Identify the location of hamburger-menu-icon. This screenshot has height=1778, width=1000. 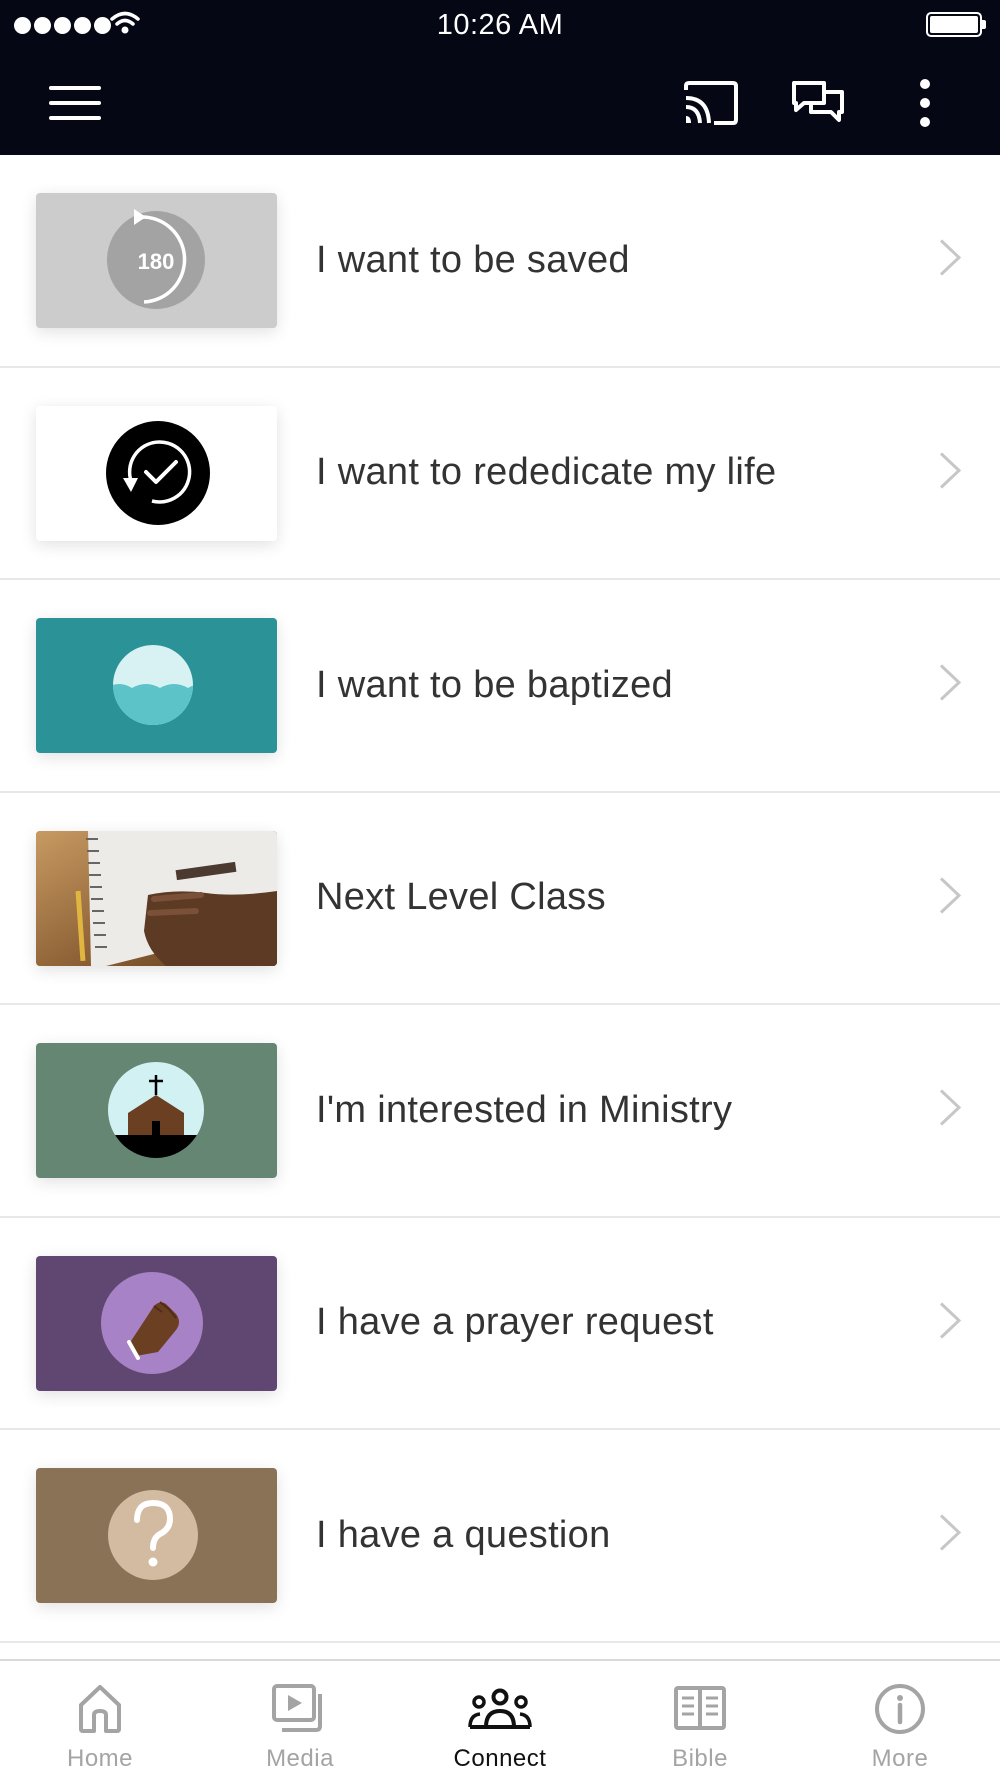
(75, 102).